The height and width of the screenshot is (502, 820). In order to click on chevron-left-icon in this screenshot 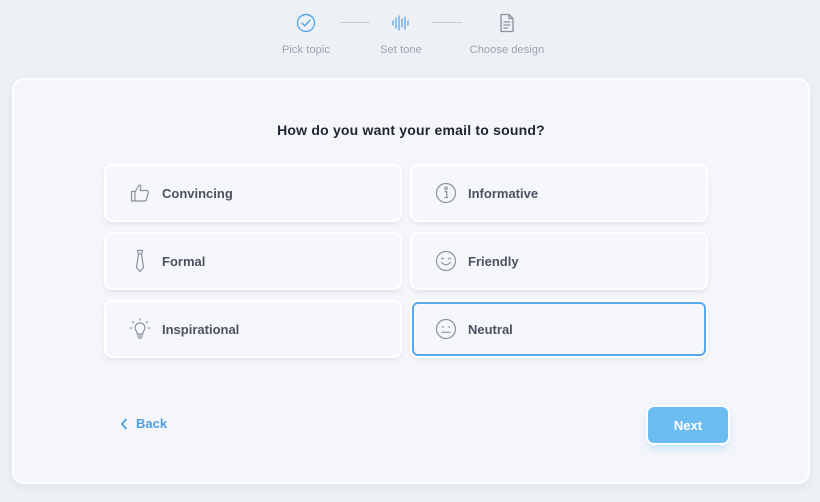, I will do `click(124, 424)`.